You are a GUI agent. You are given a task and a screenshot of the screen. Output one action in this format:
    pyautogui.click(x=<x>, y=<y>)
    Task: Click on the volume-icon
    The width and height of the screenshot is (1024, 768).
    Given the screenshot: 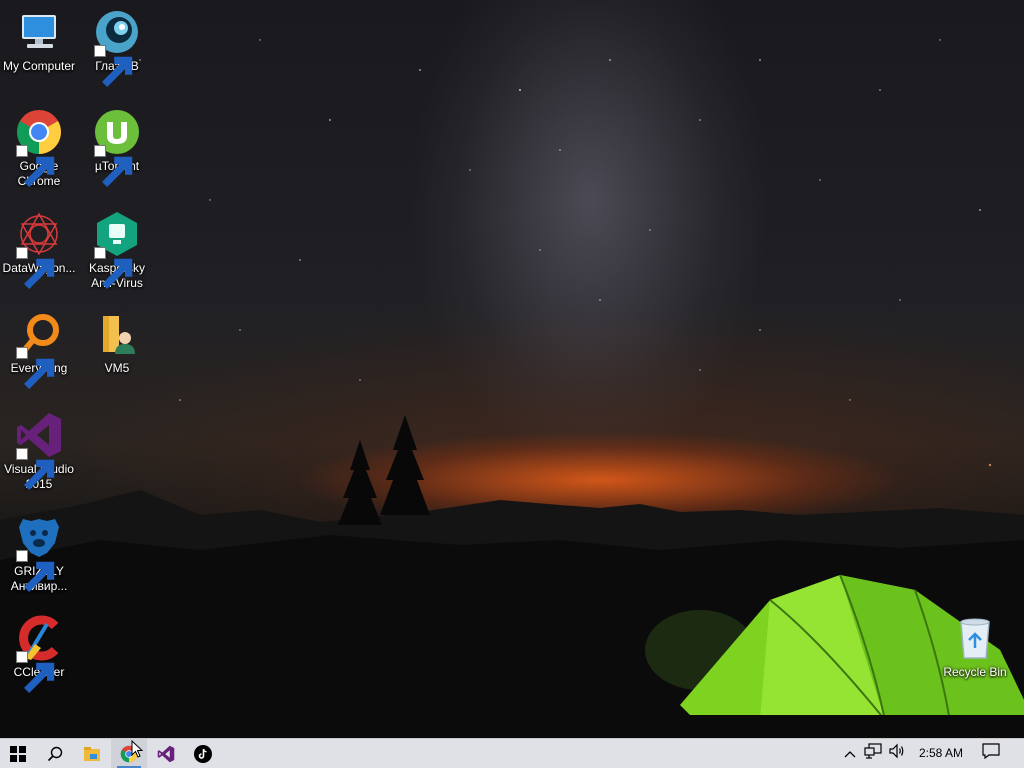 What is the action you would take?
    pyautogui.click(x=897, y=753)
    